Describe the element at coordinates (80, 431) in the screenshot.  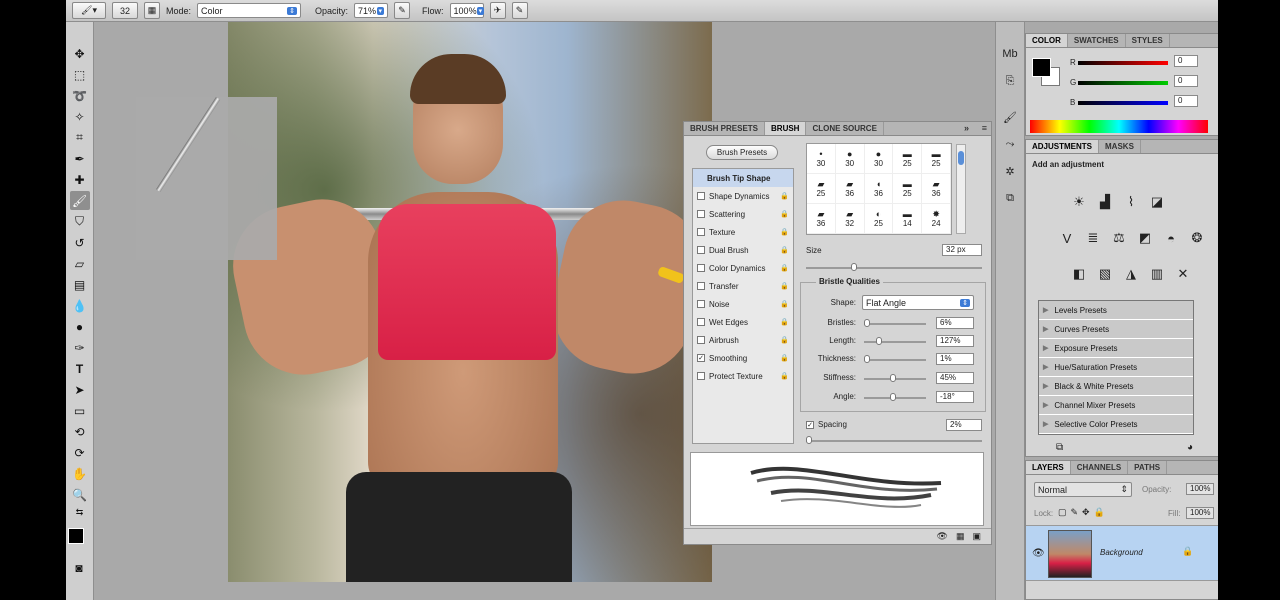
I see `3d-rotate-tool-icon: ⟲` at that location.